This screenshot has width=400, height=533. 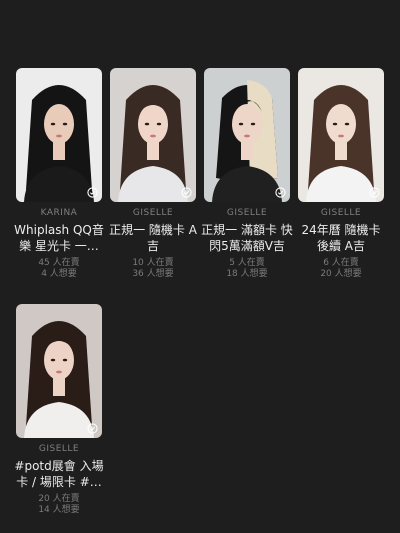 What do you see at coordinates (153, 274) in the screenshot?
I see `wanting-count: 36 人想要` at bounding box center [153, 274].